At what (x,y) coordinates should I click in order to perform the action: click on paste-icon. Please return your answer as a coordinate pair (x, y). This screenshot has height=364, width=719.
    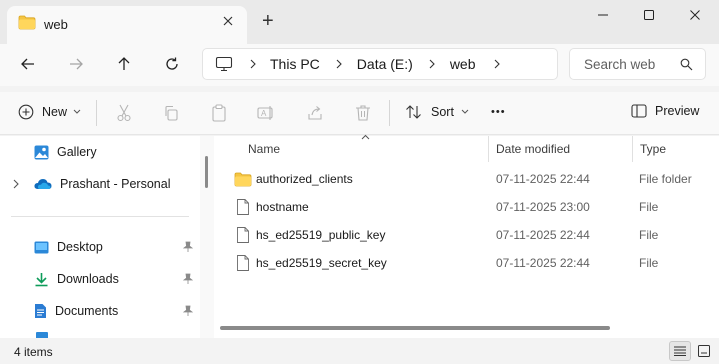
    Looking at the image, I should click on (219, 113).